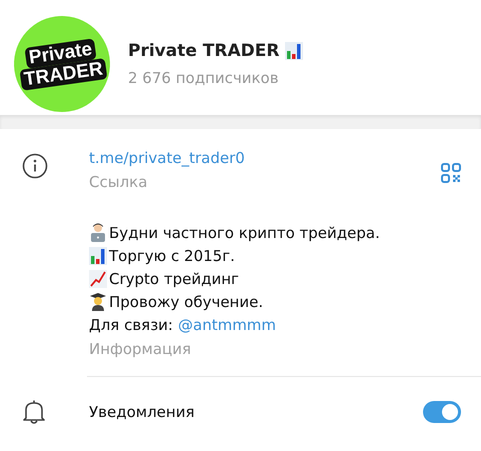 The width and height of the screenshot is (481, 451). What do you see at coordinates (98, 232) in the screenshot?
I see `person-laptop-icon` at bounding box center [98, 232].